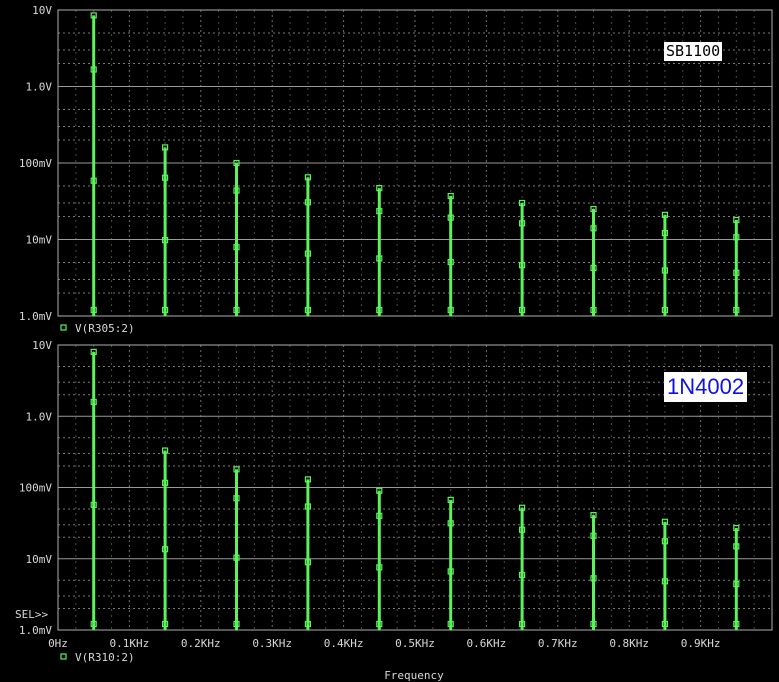 The image size is (779, 682). Describe the element at coordinates (272, 643) in the screenshot. I see `x-tick-label: 0.3KHz` at that location.